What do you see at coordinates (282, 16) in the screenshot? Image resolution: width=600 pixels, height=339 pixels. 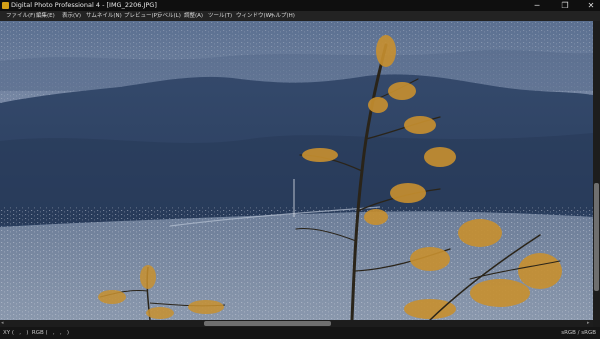 I see `menu-help: ヘルプ(H)` at bounding box center [282, 16].